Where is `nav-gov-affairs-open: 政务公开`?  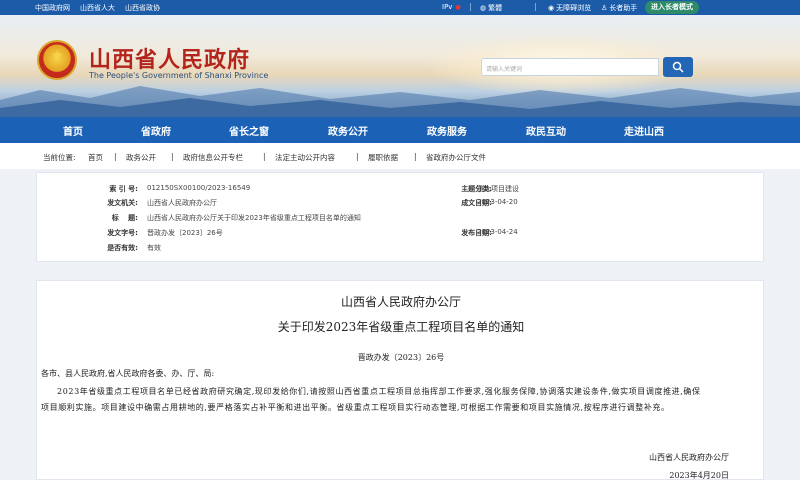 nav-gov-affairs-open: 政务公开 is located at coordinates (348, 130).